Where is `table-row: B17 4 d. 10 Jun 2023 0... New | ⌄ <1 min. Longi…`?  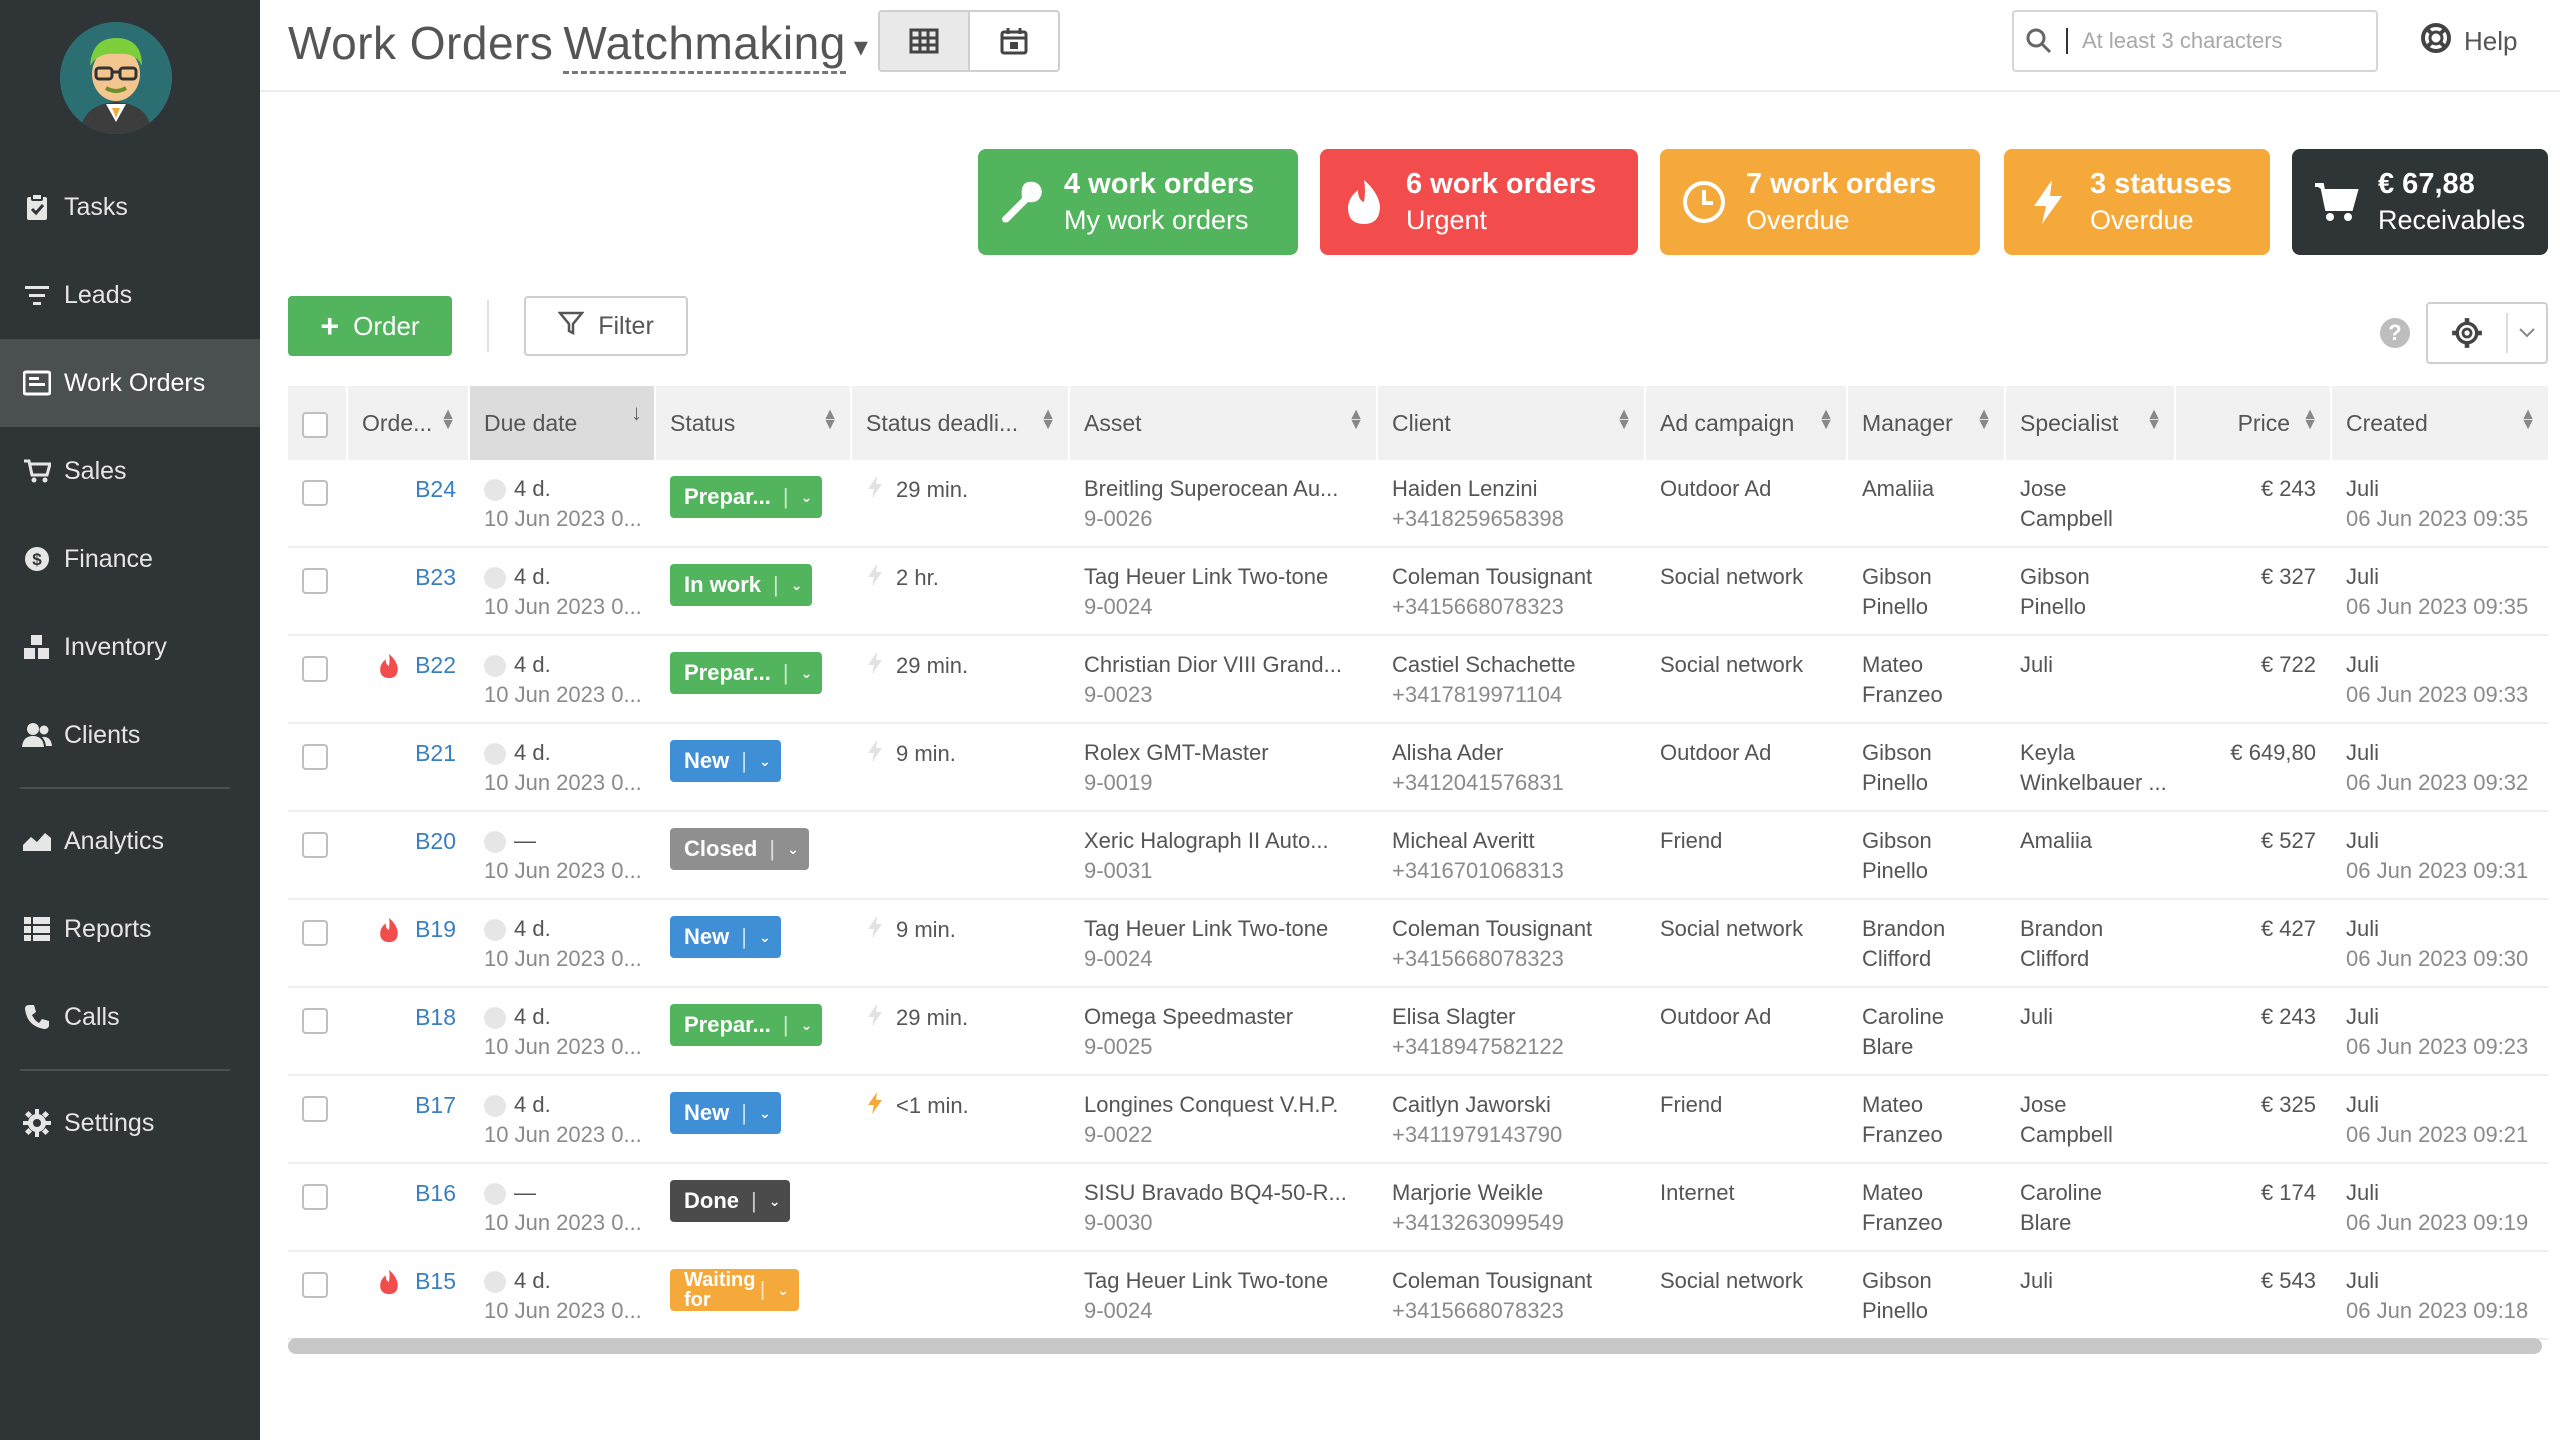
table-row: B17 4 d. 10 Jun 2023 0... New | ⌄ <1 min. Longi… is located at coordinates (1418, 1120).